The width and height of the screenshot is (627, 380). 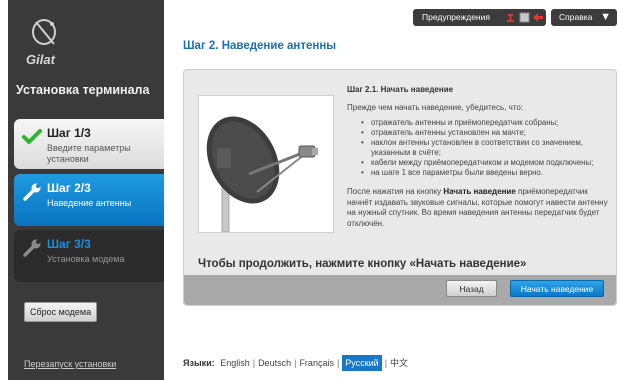 What do you see at coordinates (557, 288) in the screenshot?
I see `start-pointing-button: Начать наведение` at bounding box center [557, 288].